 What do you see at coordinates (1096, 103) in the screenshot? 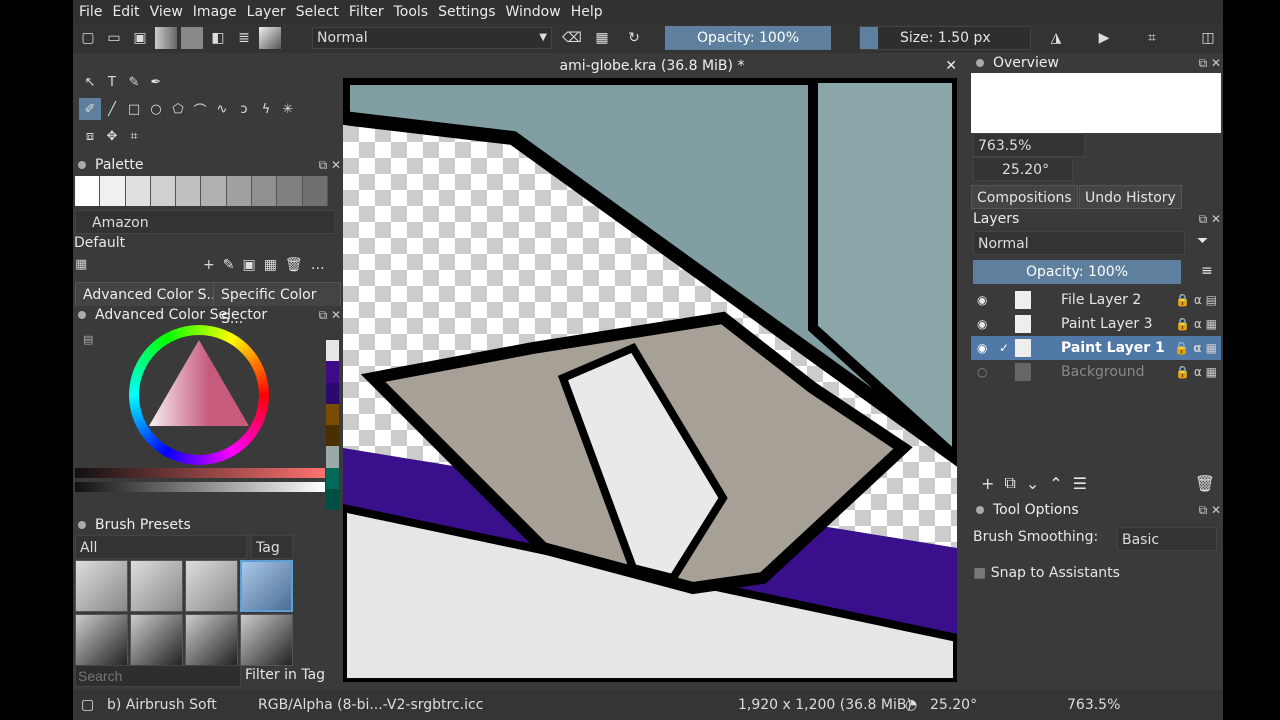
I see `overview-thumbnail` at bounding box center [1096, 103].